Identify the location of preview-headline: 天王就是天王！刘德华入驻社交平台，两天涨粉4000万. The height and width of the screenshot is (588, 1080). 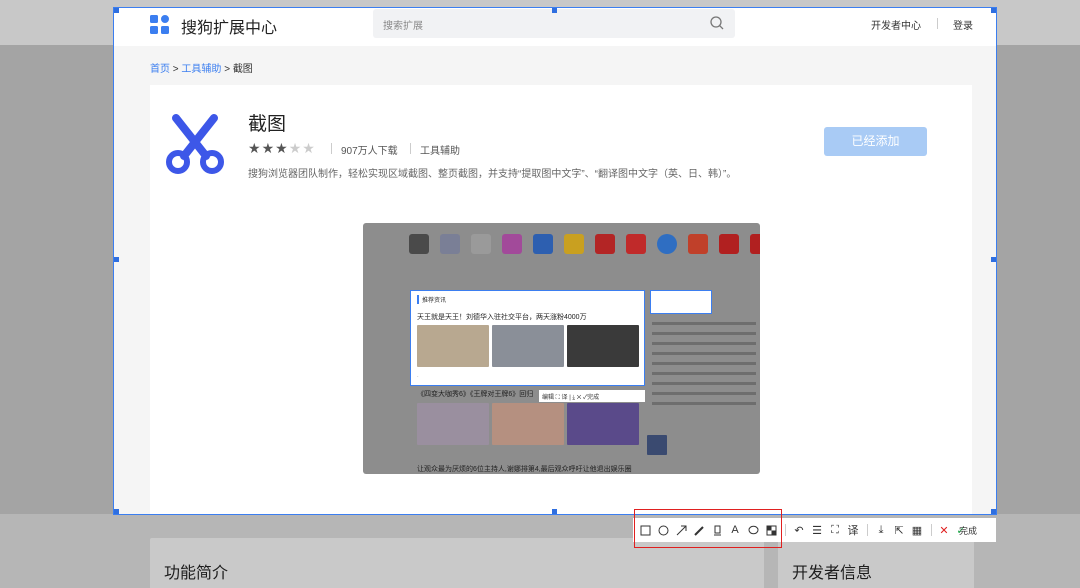
(502, 317).